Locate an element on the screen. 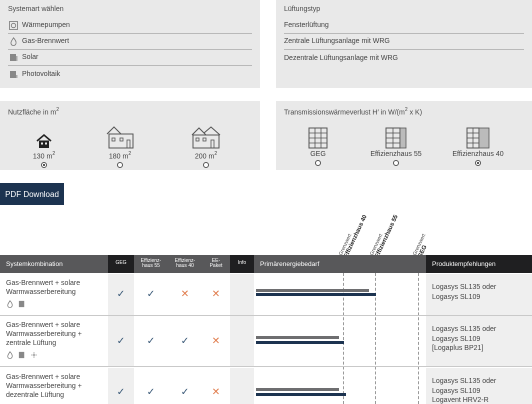 The height and width of the screenshot is (404, 532). system-line: Warmwasserbereitung is located at coordinates (41, 292).